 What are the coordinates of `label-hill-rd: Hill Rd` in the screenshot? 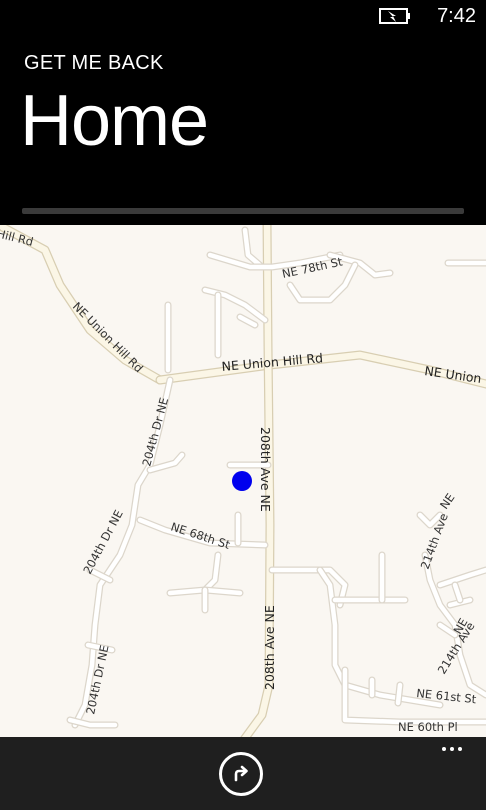 It's located at (17, 237).